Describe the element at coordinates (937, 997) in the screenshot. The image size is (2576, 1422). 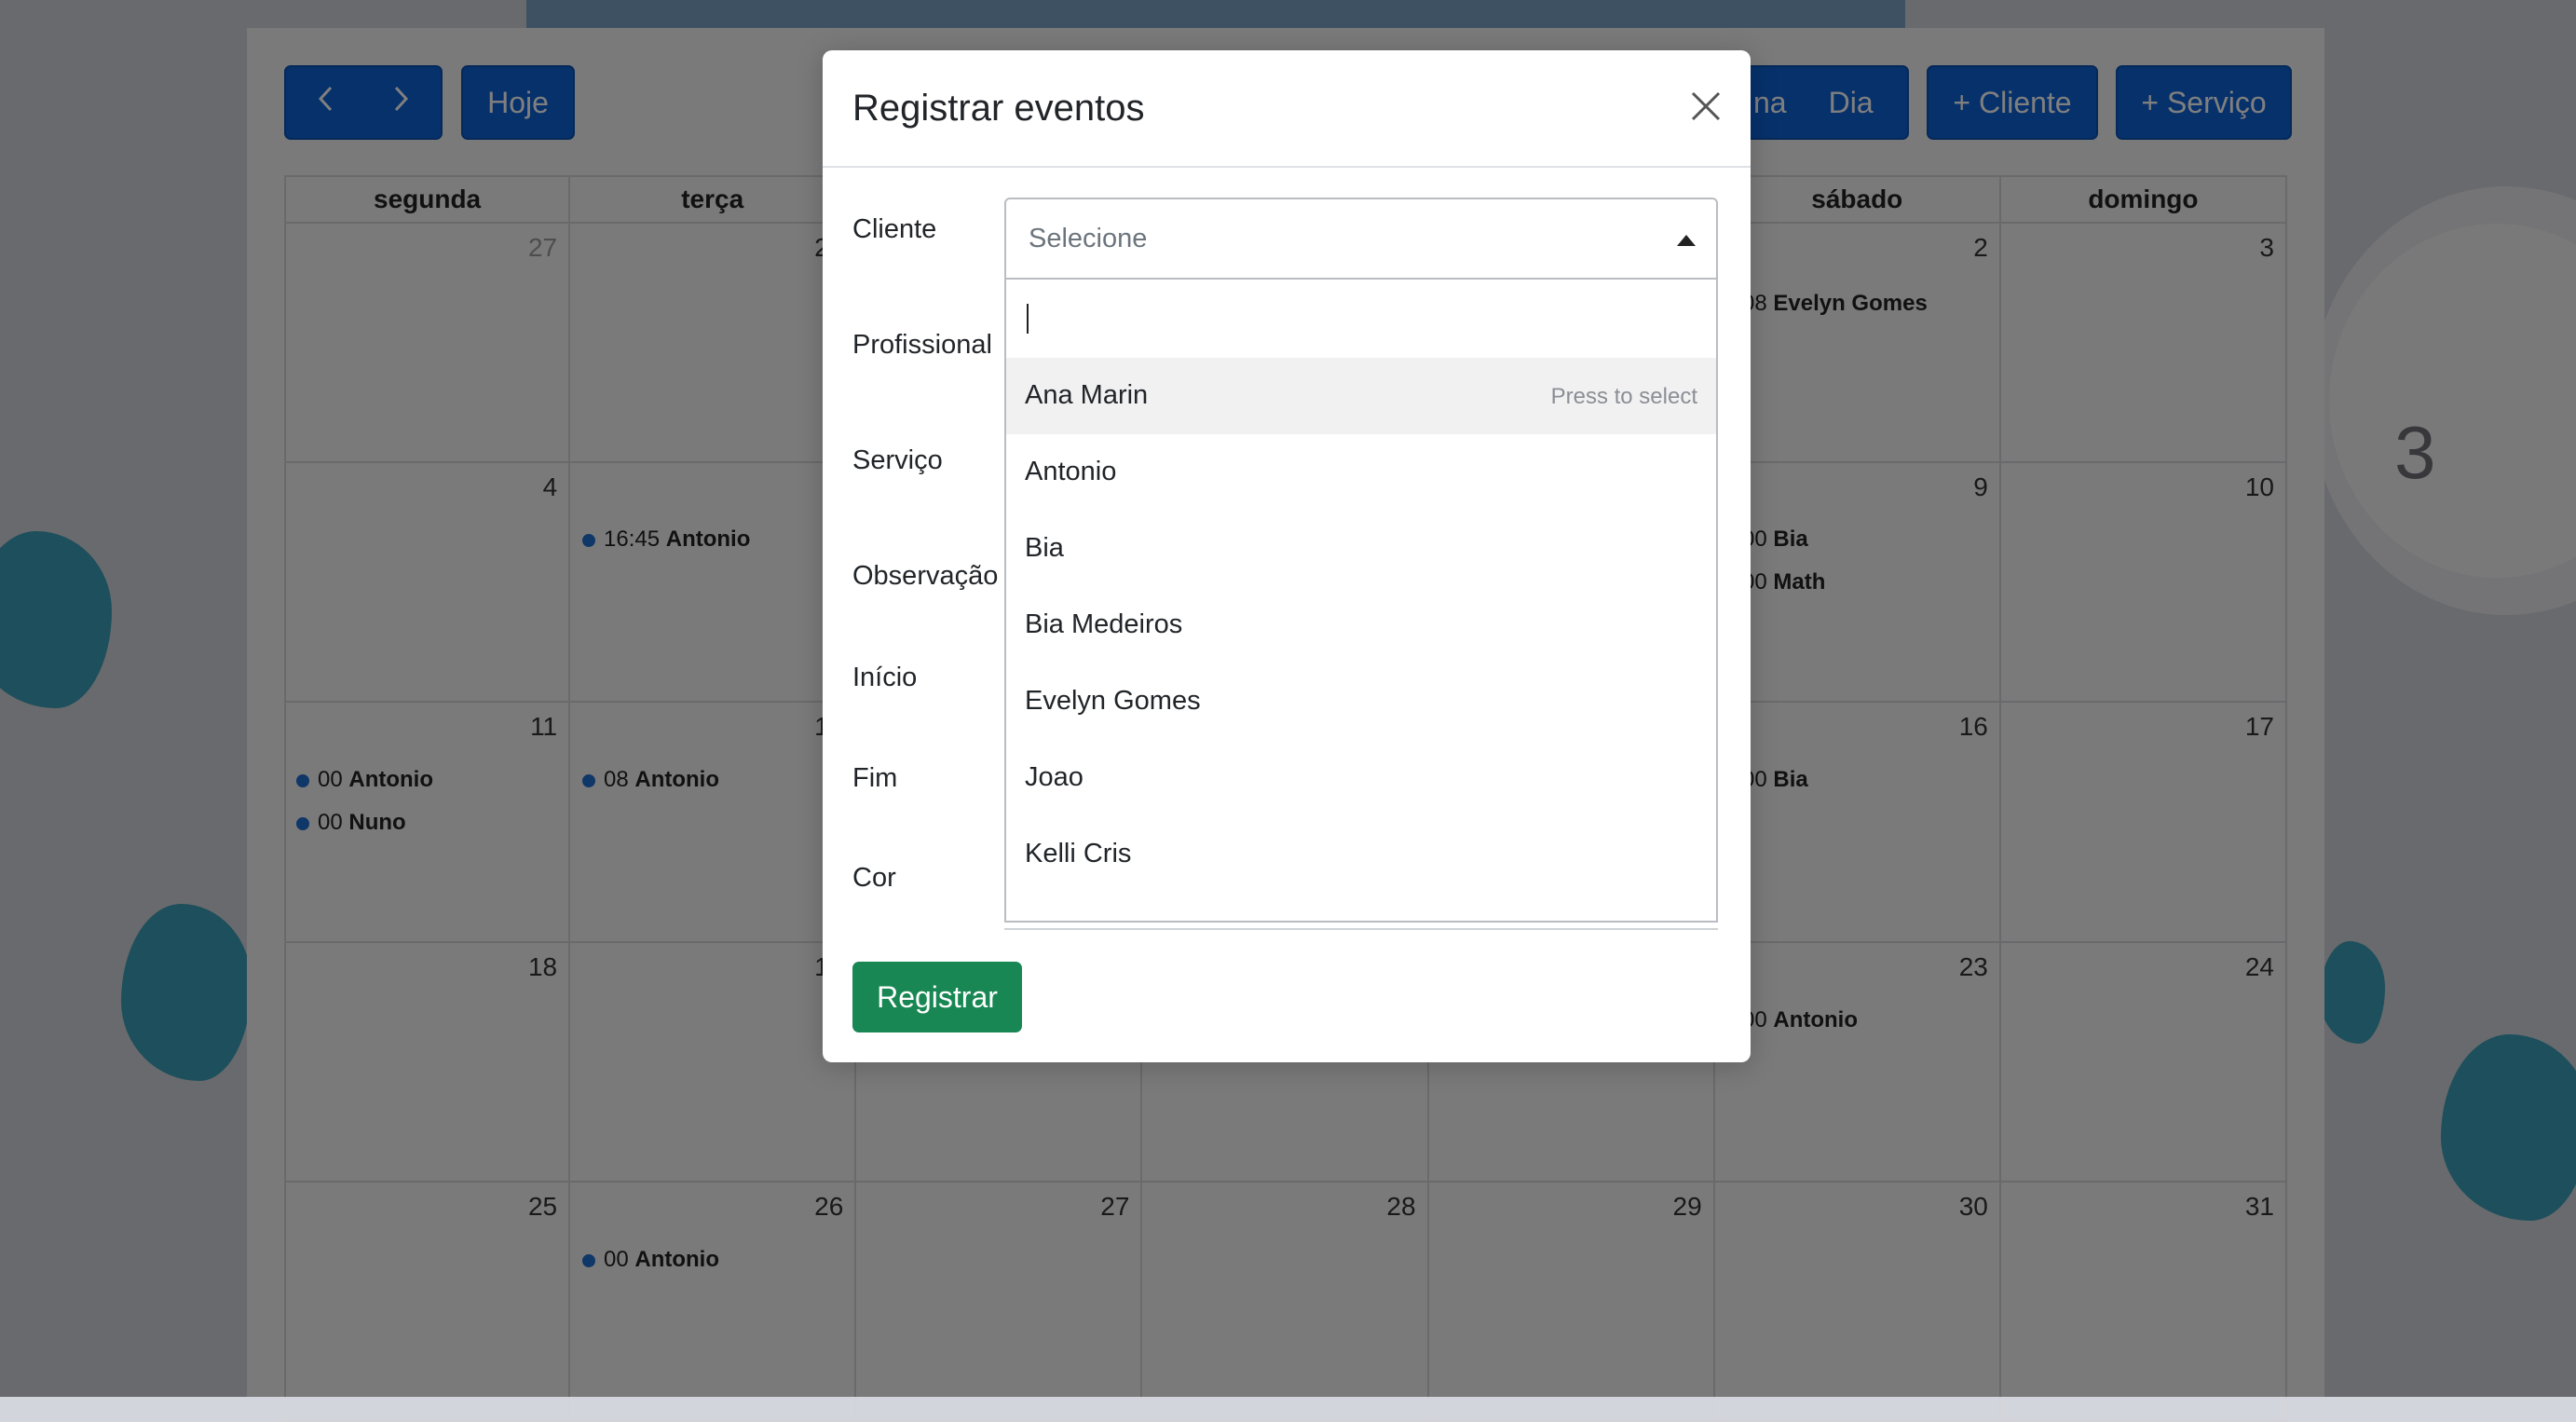
I see `register-button: Registrar` at that location.